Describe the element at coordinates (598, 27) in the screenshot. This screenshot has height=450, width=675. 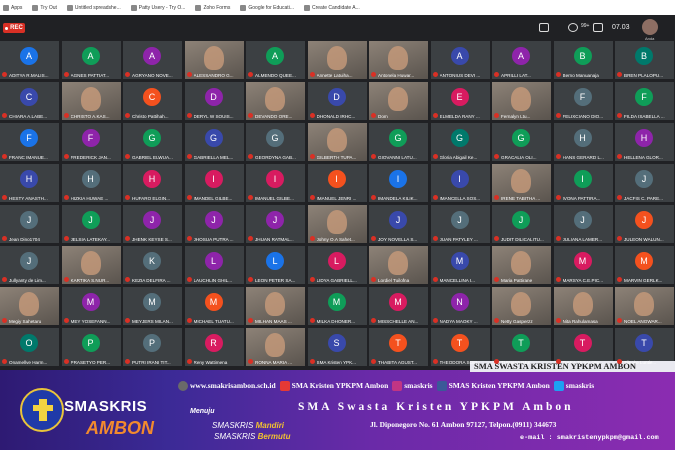
I see `chat-icon` at that location.